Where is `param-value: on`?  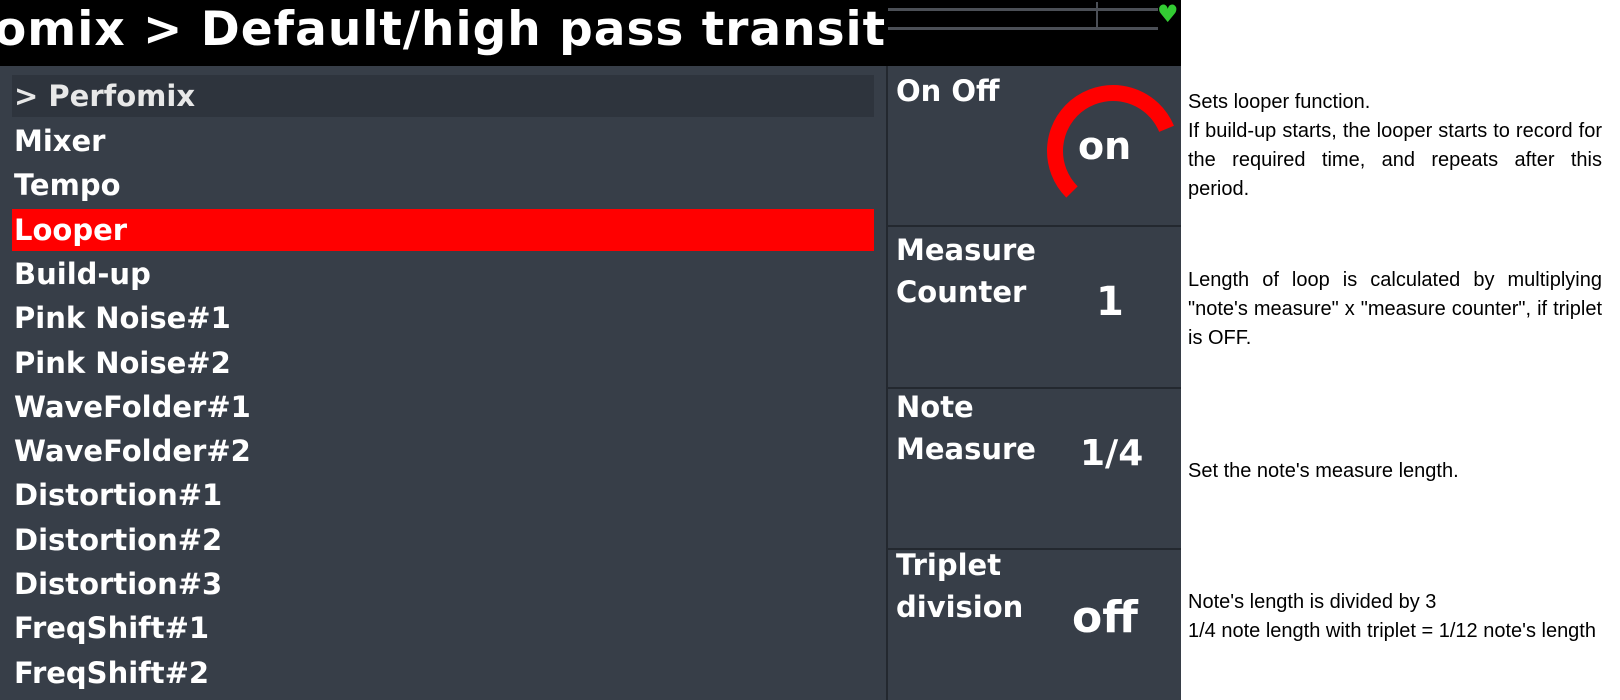 param-value: on is located at coordinates (1105, 146).